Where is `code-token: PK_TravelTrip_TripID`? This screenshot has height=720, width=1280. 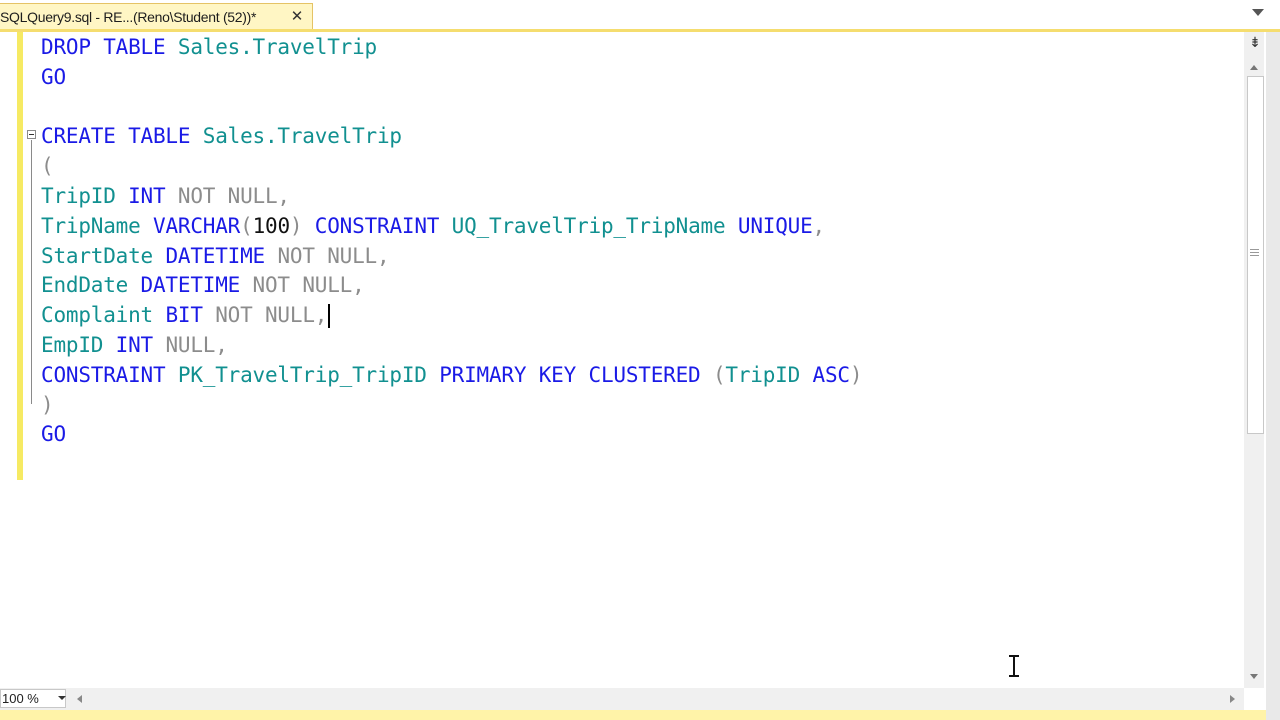 code-token: PK_TravelTrip_TripID is located at coordinates (308, 374).